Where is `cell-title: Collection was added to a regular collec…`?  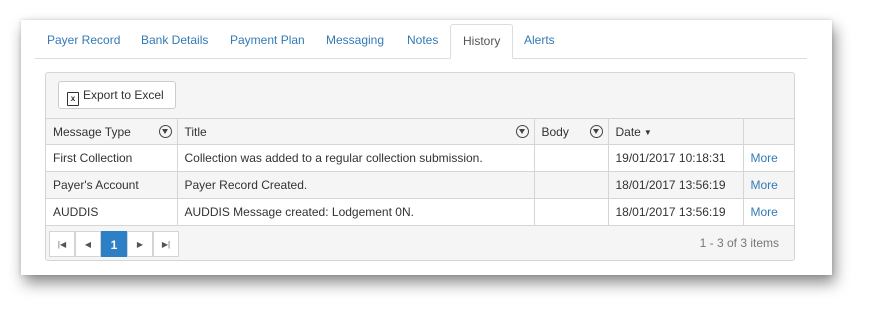
cell-title: Collection was added to a regular collec… is located at coordinates (356, 158).